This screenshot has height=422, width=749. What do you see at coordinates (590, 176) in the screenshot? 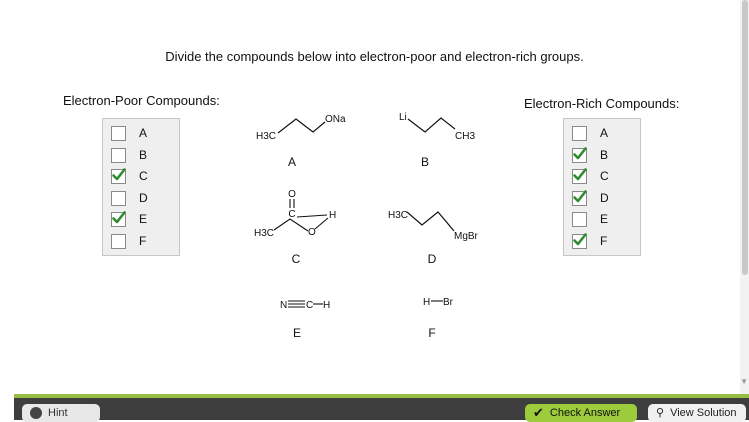
I see `rich-option-c: C` at bounding box center [590, 176].